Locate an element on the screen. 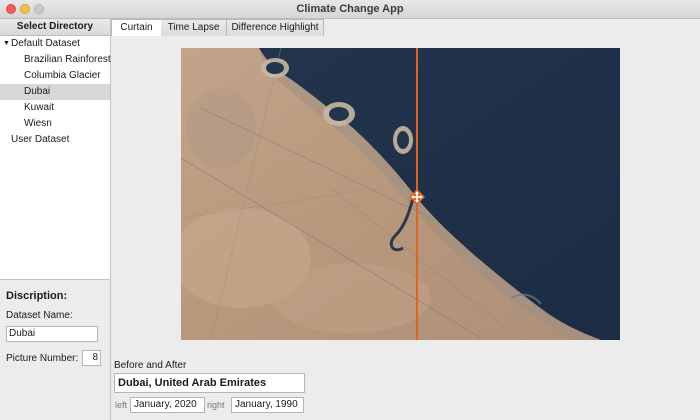 Image resolution: width=700 pixels, height=420 pixels. dataset-name-label: Dataset Name: is located at coordinates (39, 315).